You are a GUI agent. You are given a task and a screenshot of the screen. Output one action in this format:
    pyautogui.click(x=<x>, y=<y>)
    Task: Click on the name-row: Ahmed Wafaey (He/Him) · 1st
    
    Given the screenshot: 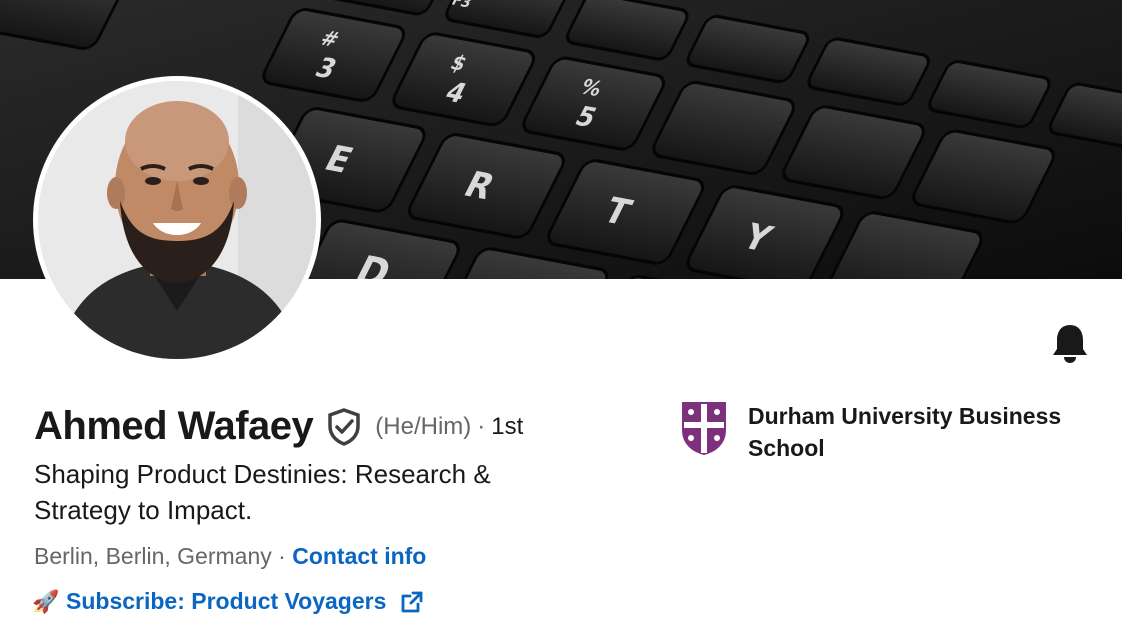 What is the action you would take?
    pyautogui.click(x=278, y=426)
    